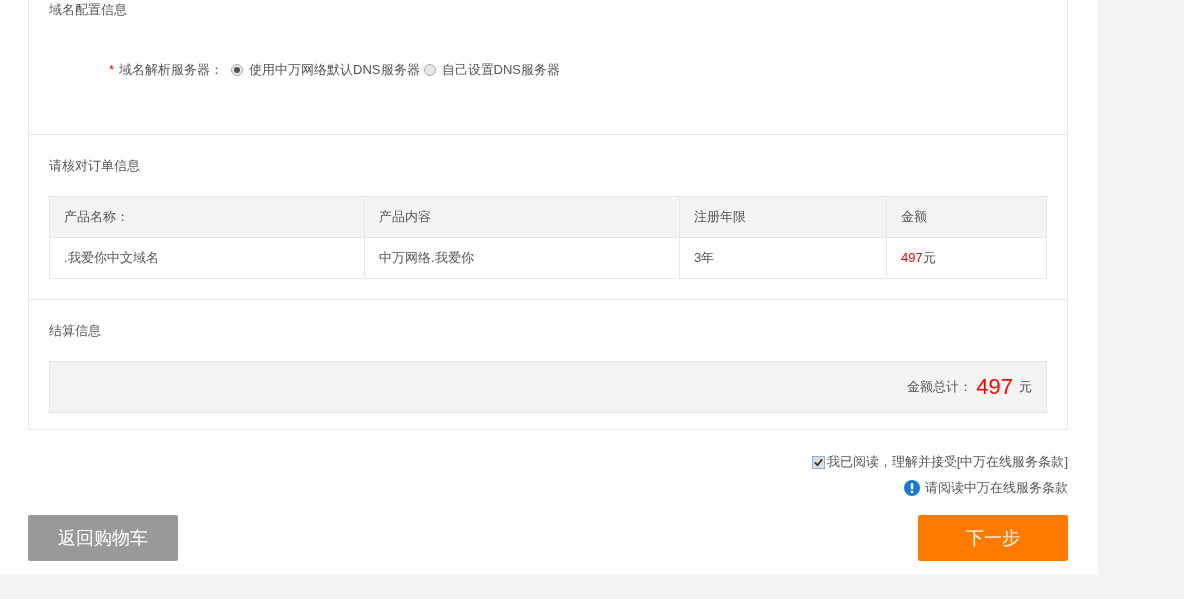 The height and width of the screenshot is (599, 1184). What do you see at coordinates (947, 462) in the screenshot?
I see `agreement-text: 我已阅读，理解并接受[中万在线服务条款]` at bounding box center [947, 462].